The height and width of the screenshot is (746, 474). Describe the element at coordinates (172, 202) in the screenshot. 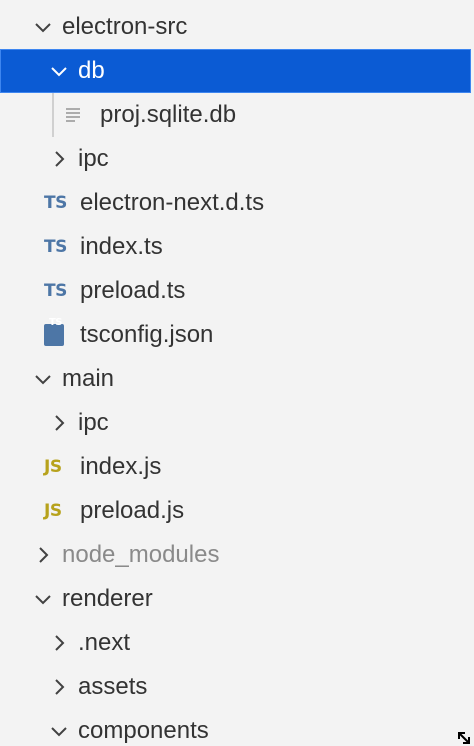

I see `tree-item-label: electron-next.d.ts` at that location.